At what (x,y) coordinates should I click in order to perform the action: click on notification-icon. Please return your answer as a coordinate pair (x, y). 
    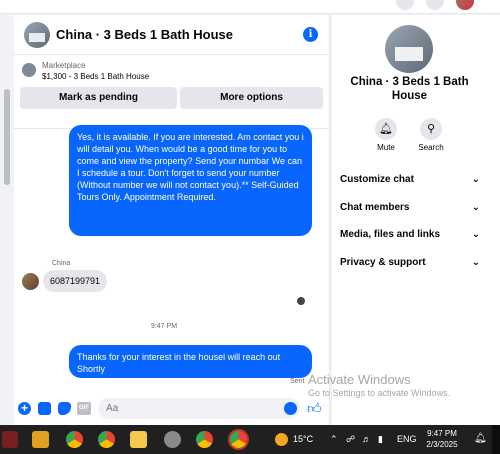
    Looking at the image, I should click on (435, 5).